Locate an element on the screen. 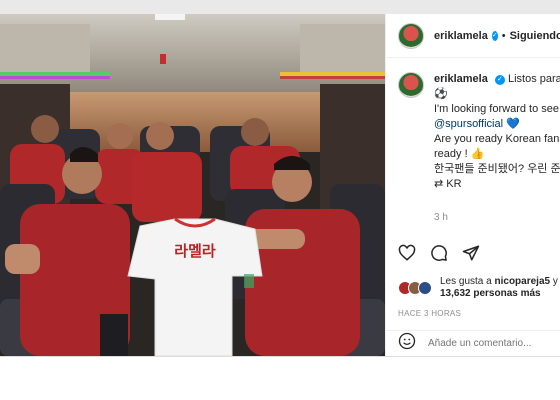 The image size is (560, 400). comment-icon is located at coordinates (439, 253).